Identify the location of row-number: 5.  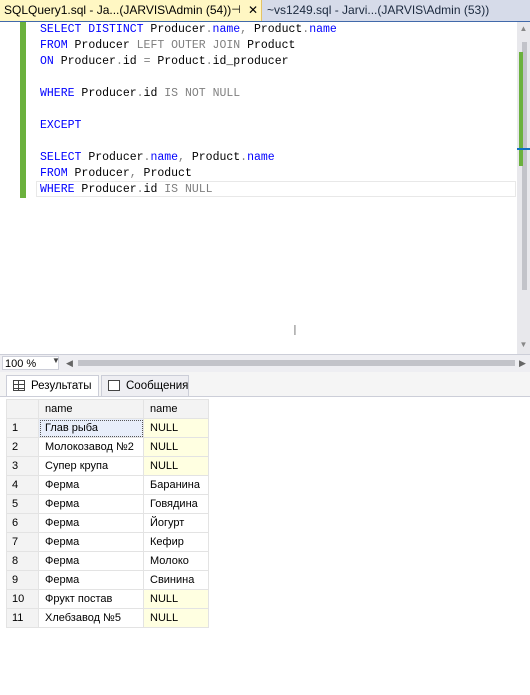
(22, 504).